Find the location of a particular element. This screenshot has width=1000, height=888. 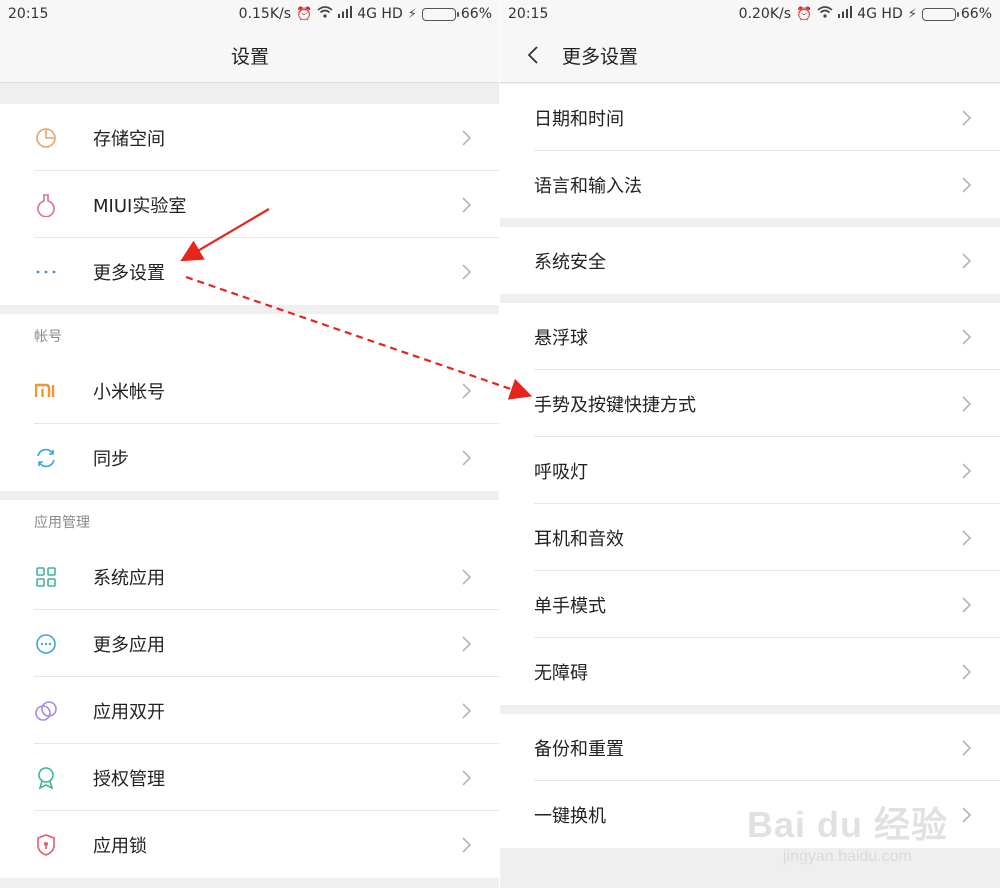

settings-group-device: 存储空间 MIUI实验室 更多设置 is located at coordinates (250, 204).